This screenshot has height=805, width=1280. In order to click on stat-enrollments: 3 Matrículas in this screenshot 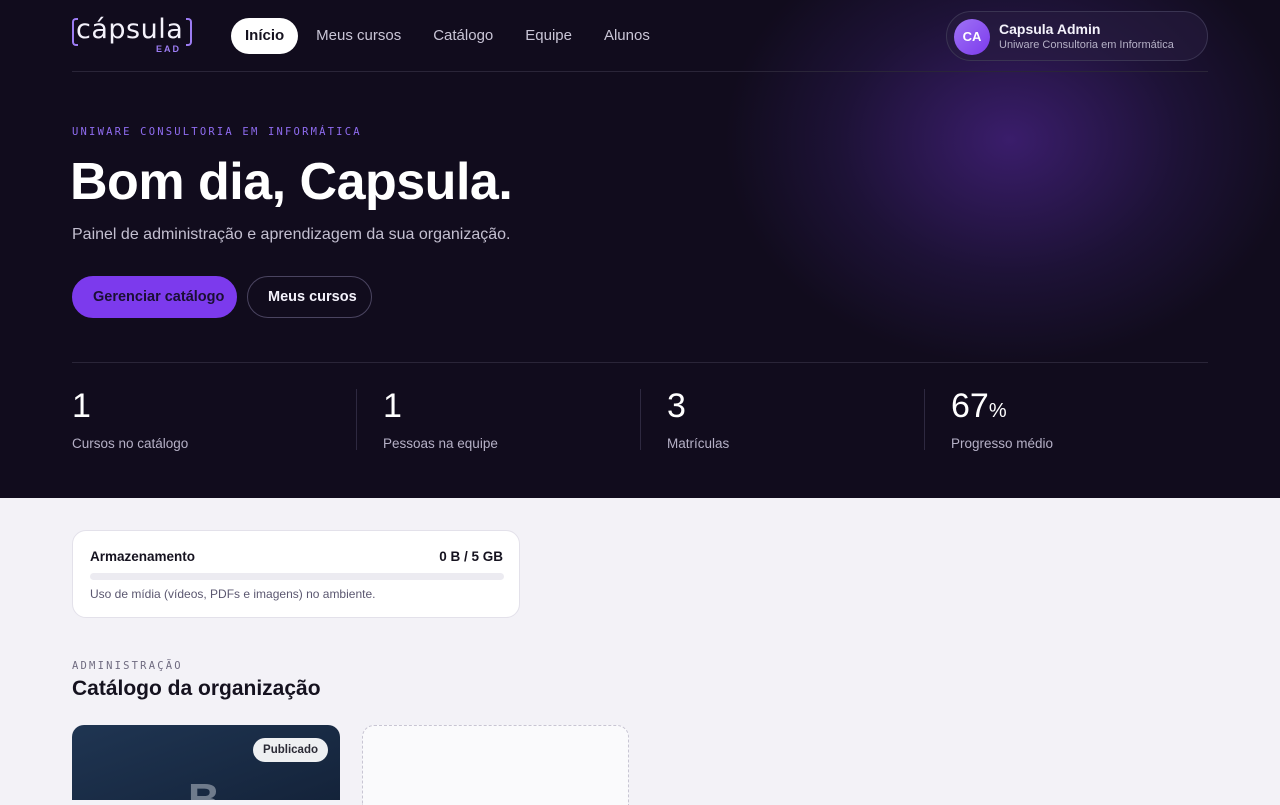, I will do `click(698, 419)`.